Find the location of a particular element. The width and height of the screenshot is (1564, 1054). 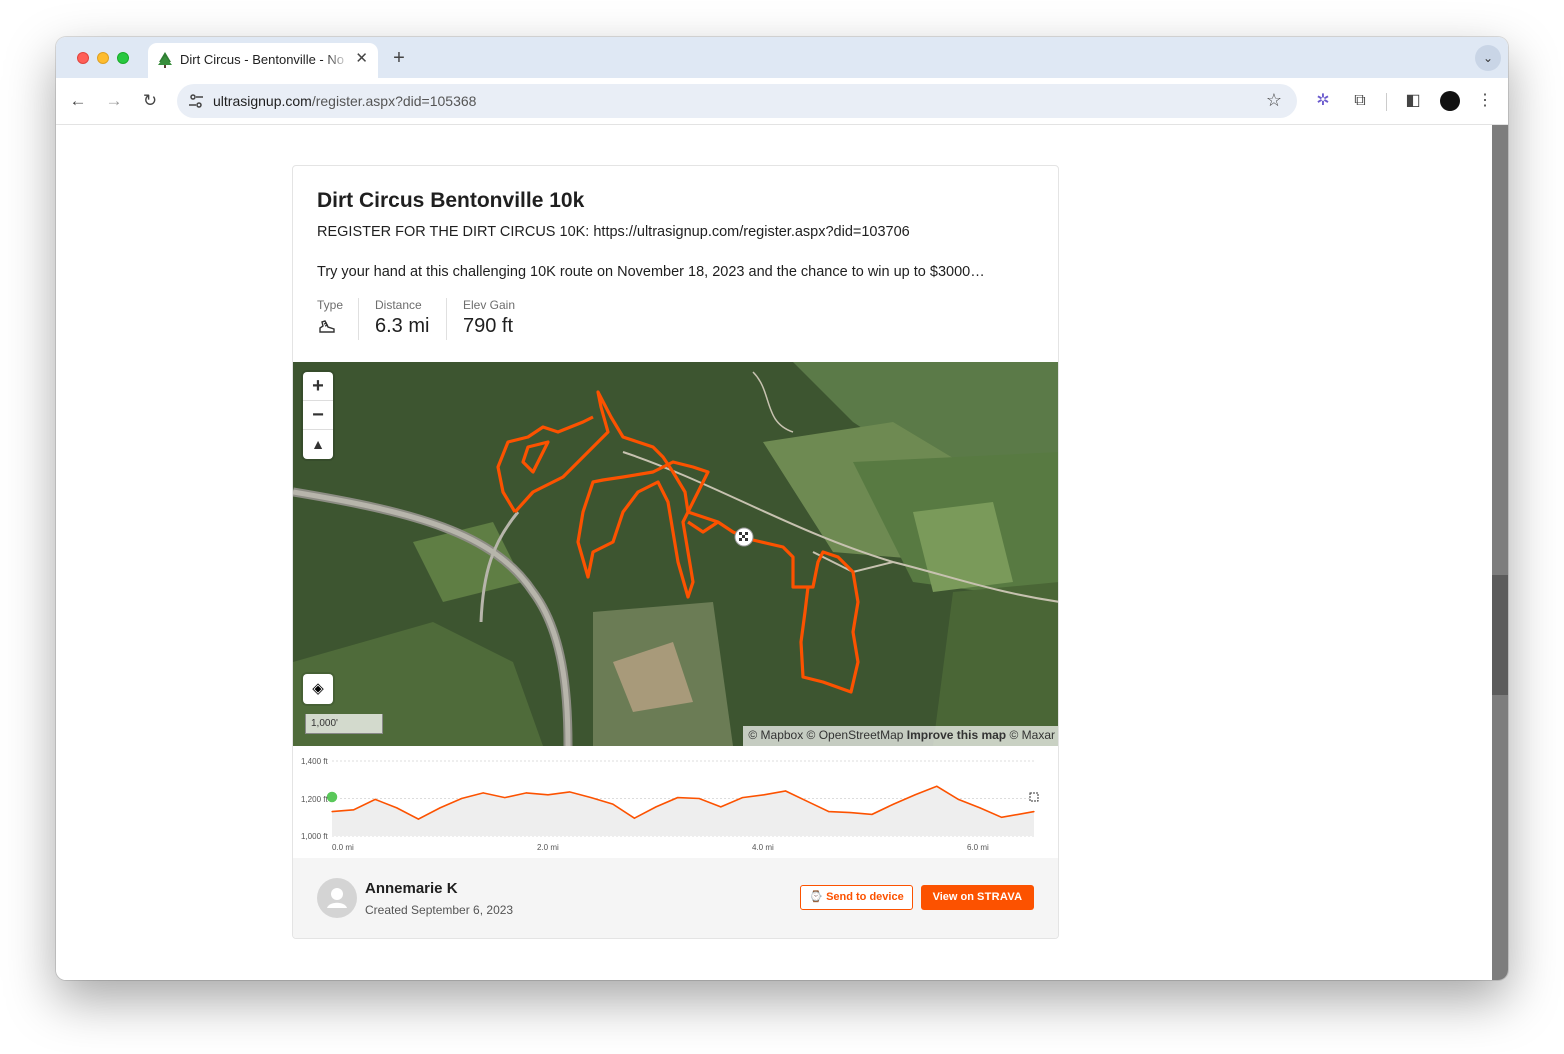

reload-icon: ↻ is located at coordinates (150, 101).